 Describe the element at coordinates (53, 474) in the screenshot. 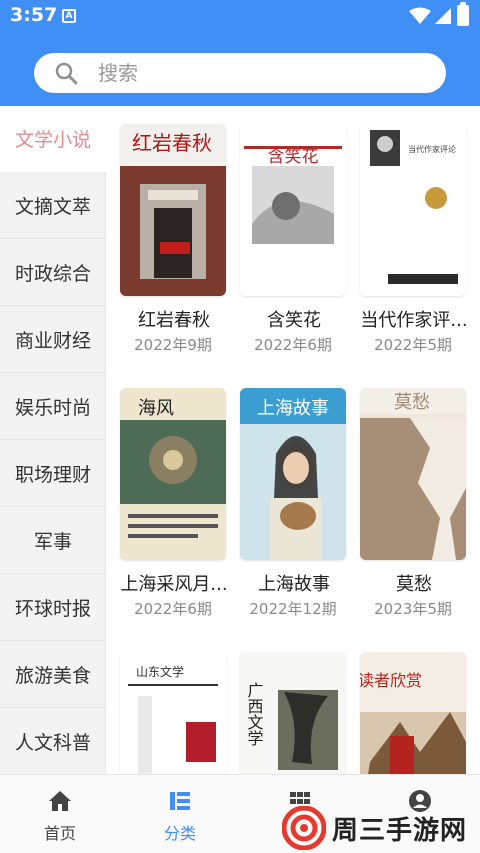

I see `sidebar-item-career: 职场理财` at that location.